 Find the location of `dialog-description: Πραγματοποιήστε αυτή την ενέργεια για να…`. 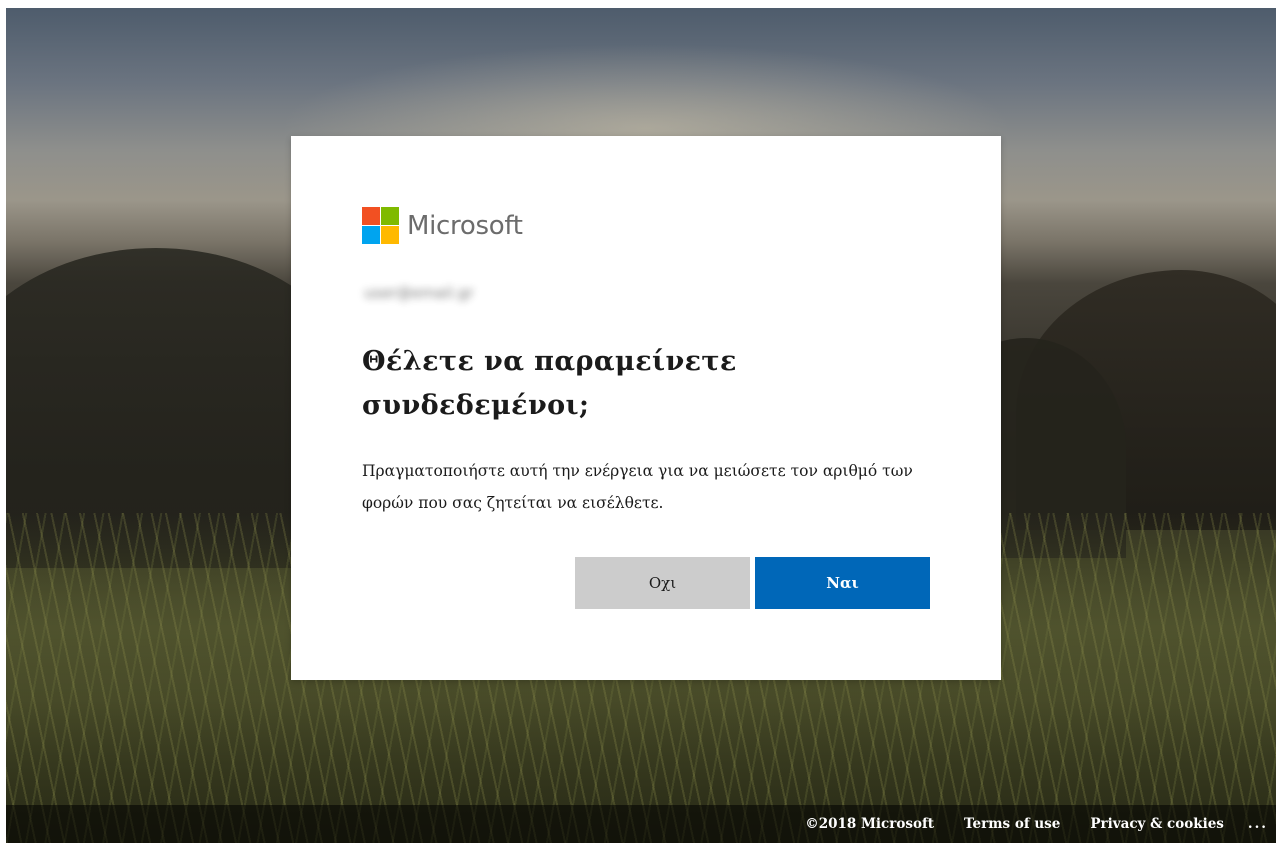

dialog-description: Πραγματοποιήστε αυτή την ενέργεια για να… is located at coordinates (637, 487).